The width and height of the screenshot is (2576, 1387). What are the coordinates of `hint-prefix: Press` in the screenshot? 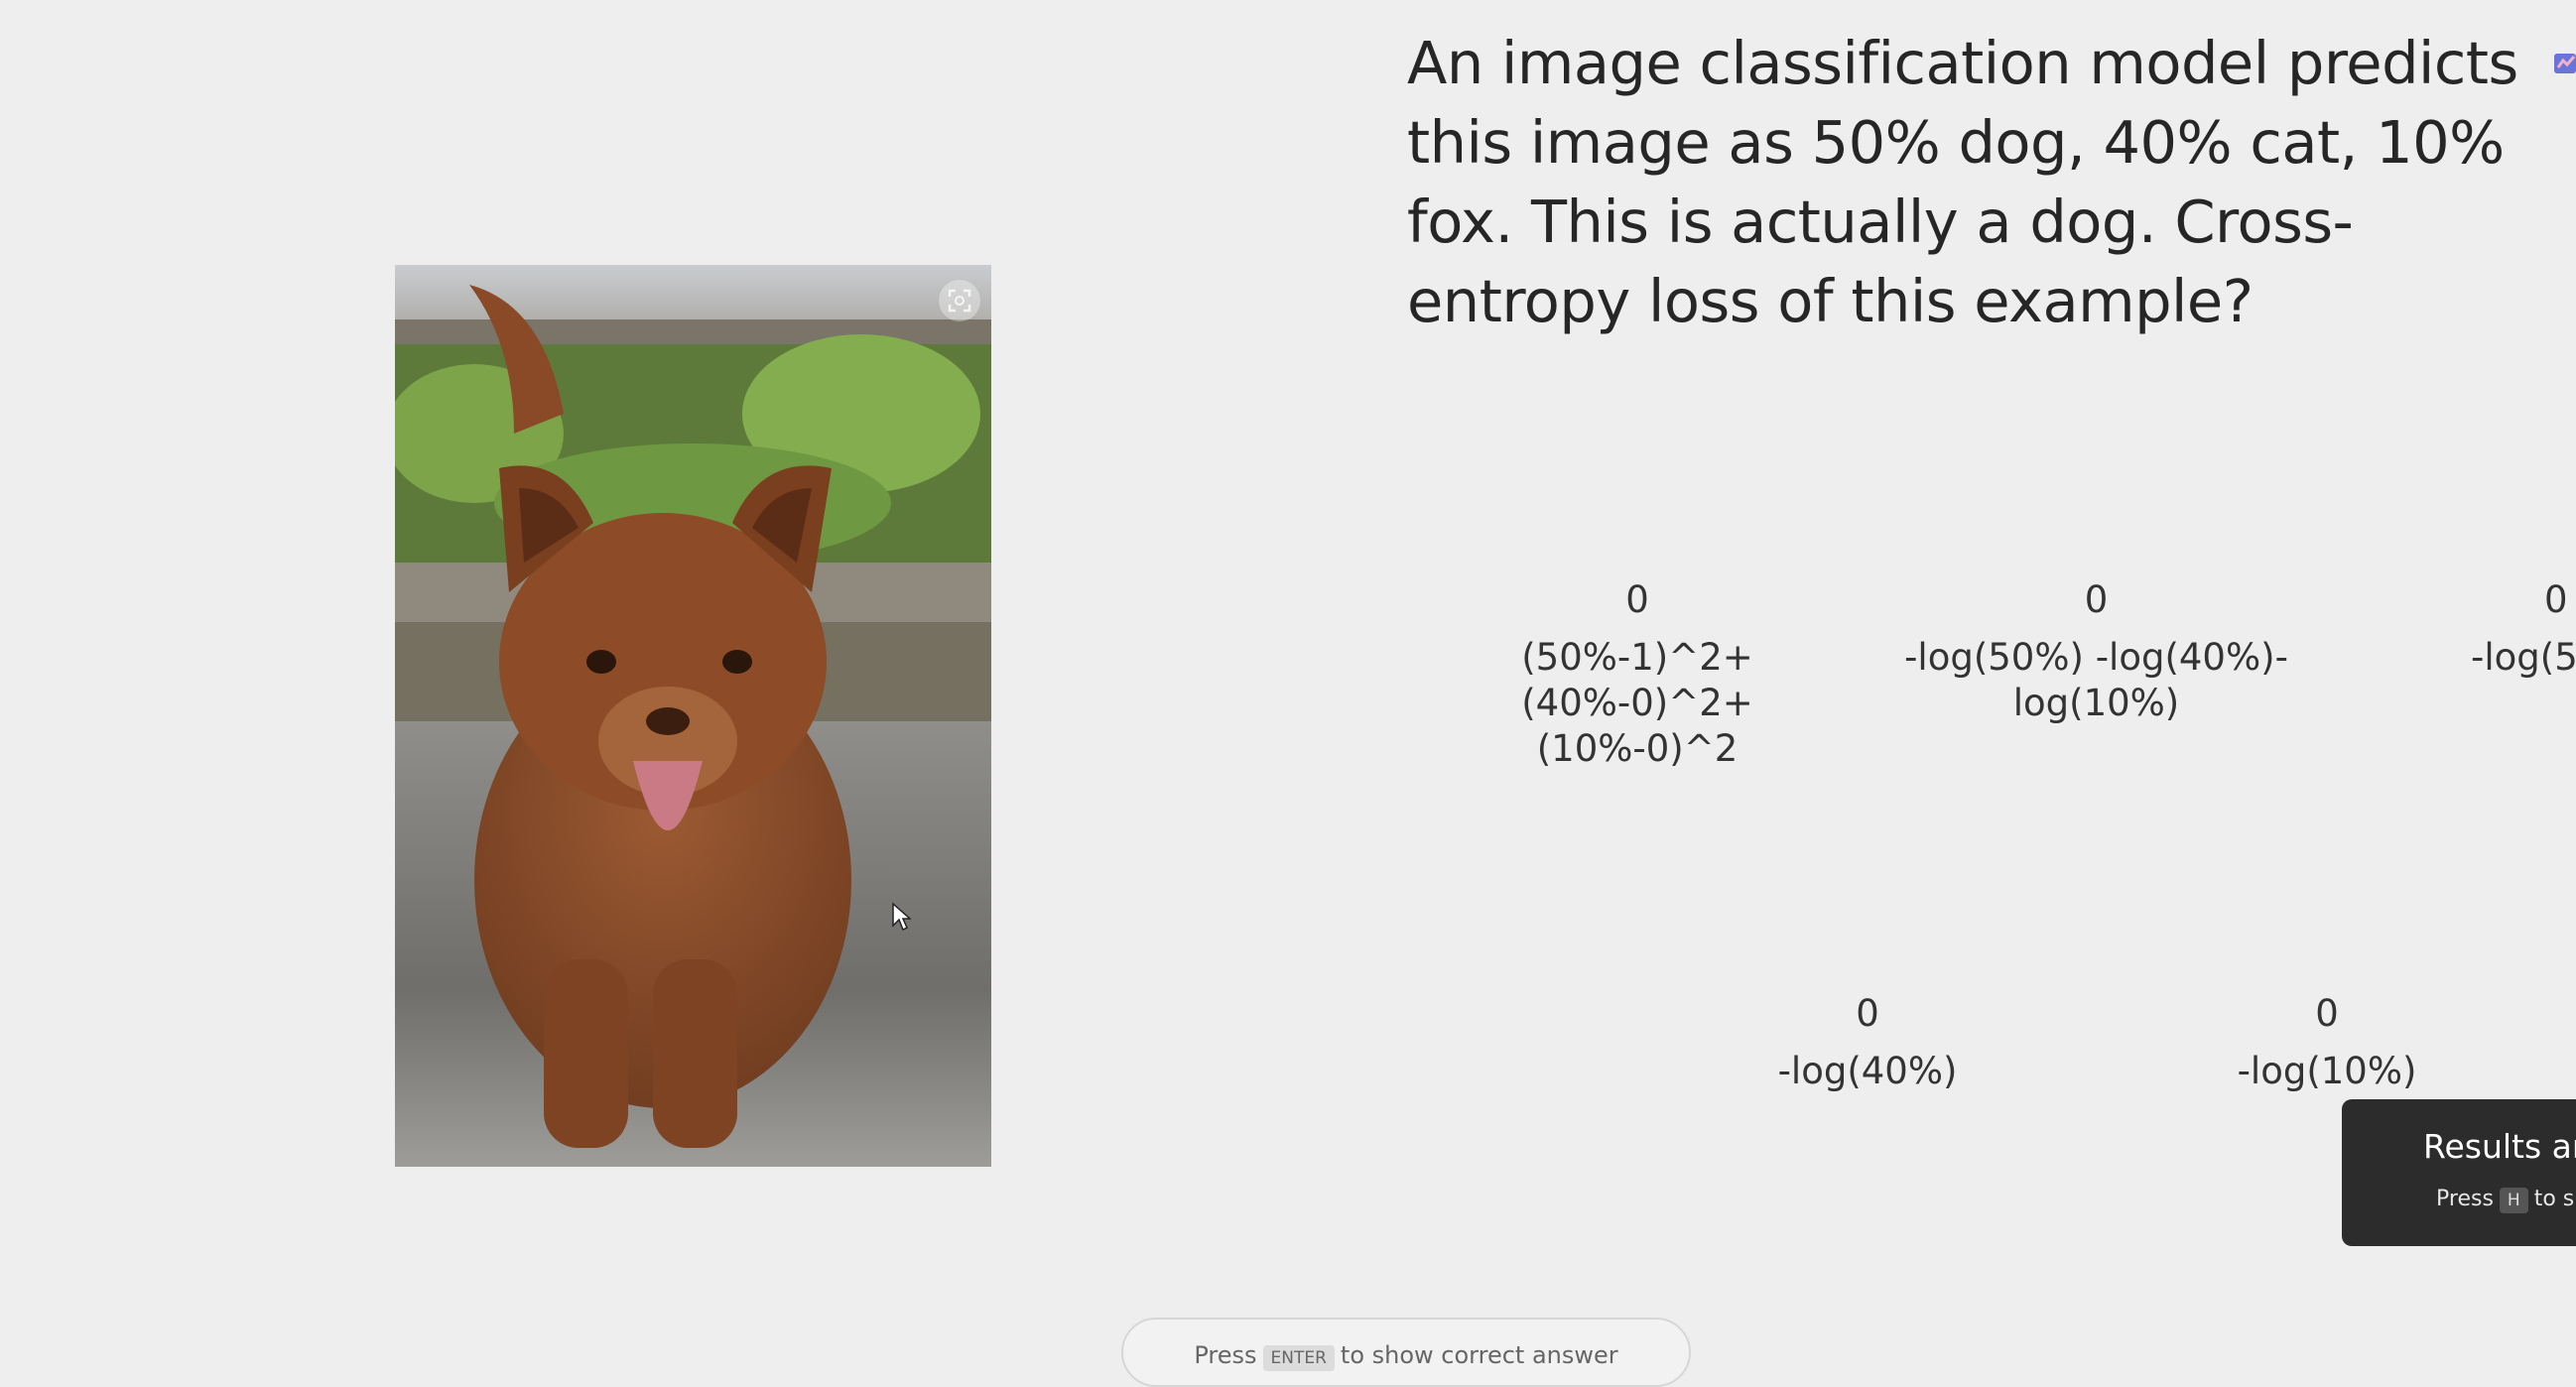 It's located at (1226, 1355).